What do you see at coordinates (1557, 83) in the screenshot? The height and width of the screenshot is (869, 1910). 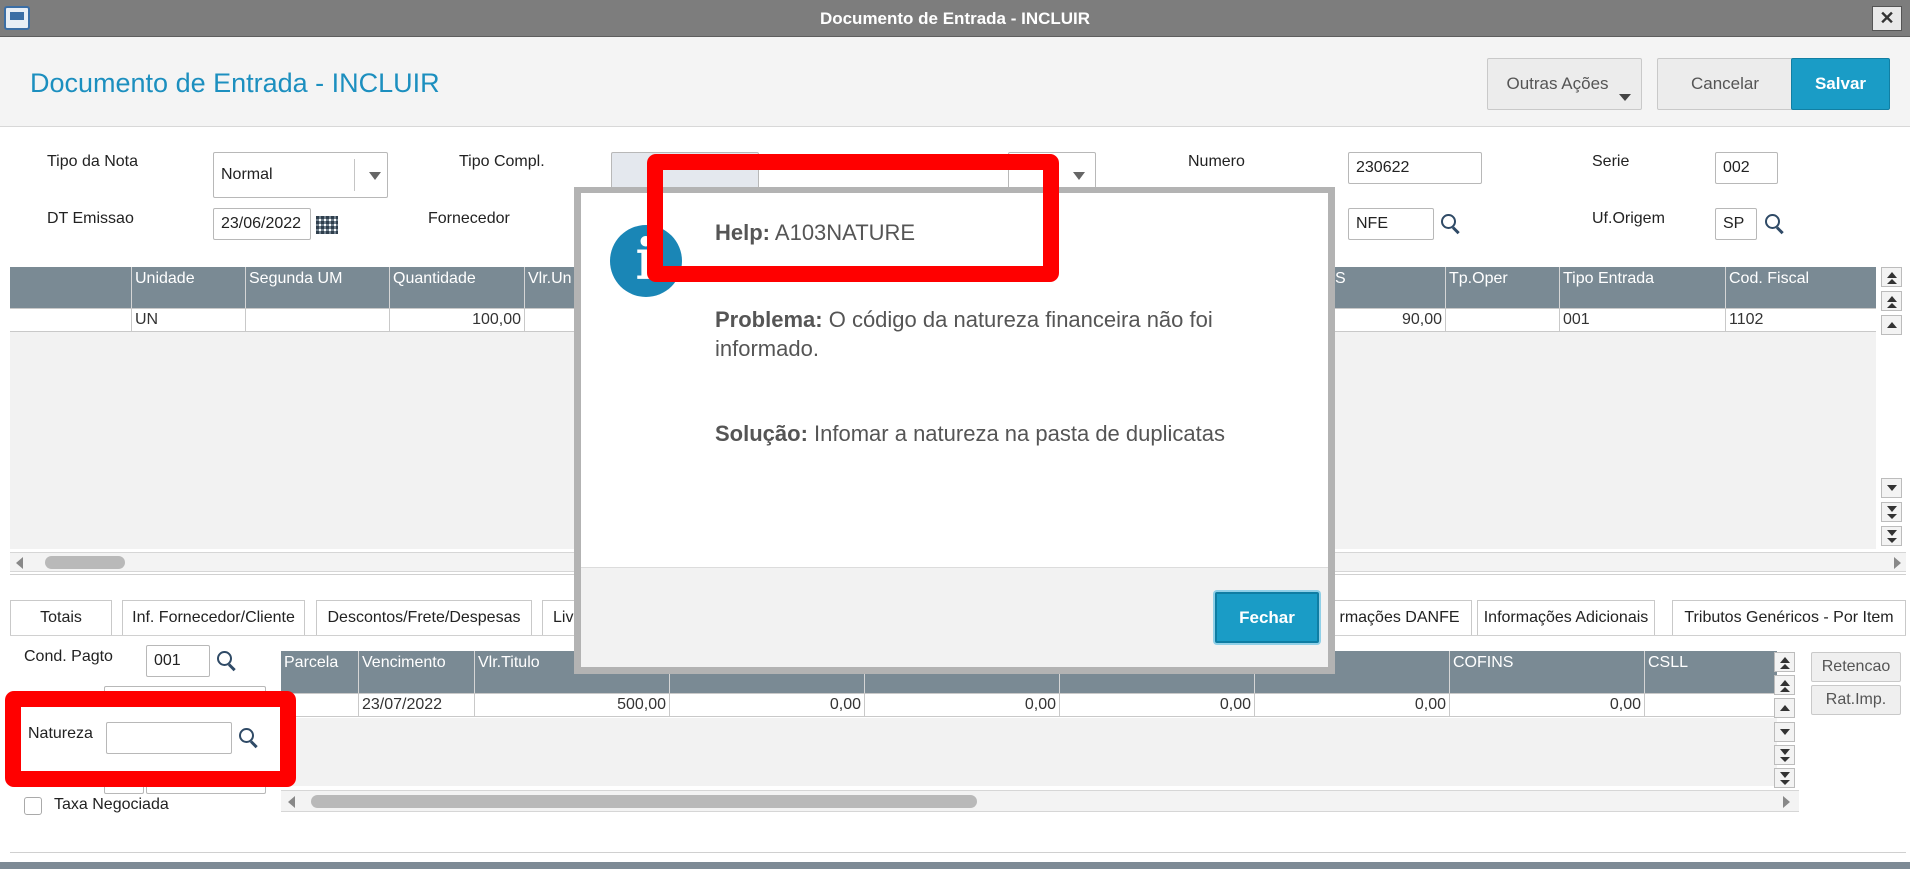 I see `other-actions-label: Outras Ações` at bounding box center [1557, 83].